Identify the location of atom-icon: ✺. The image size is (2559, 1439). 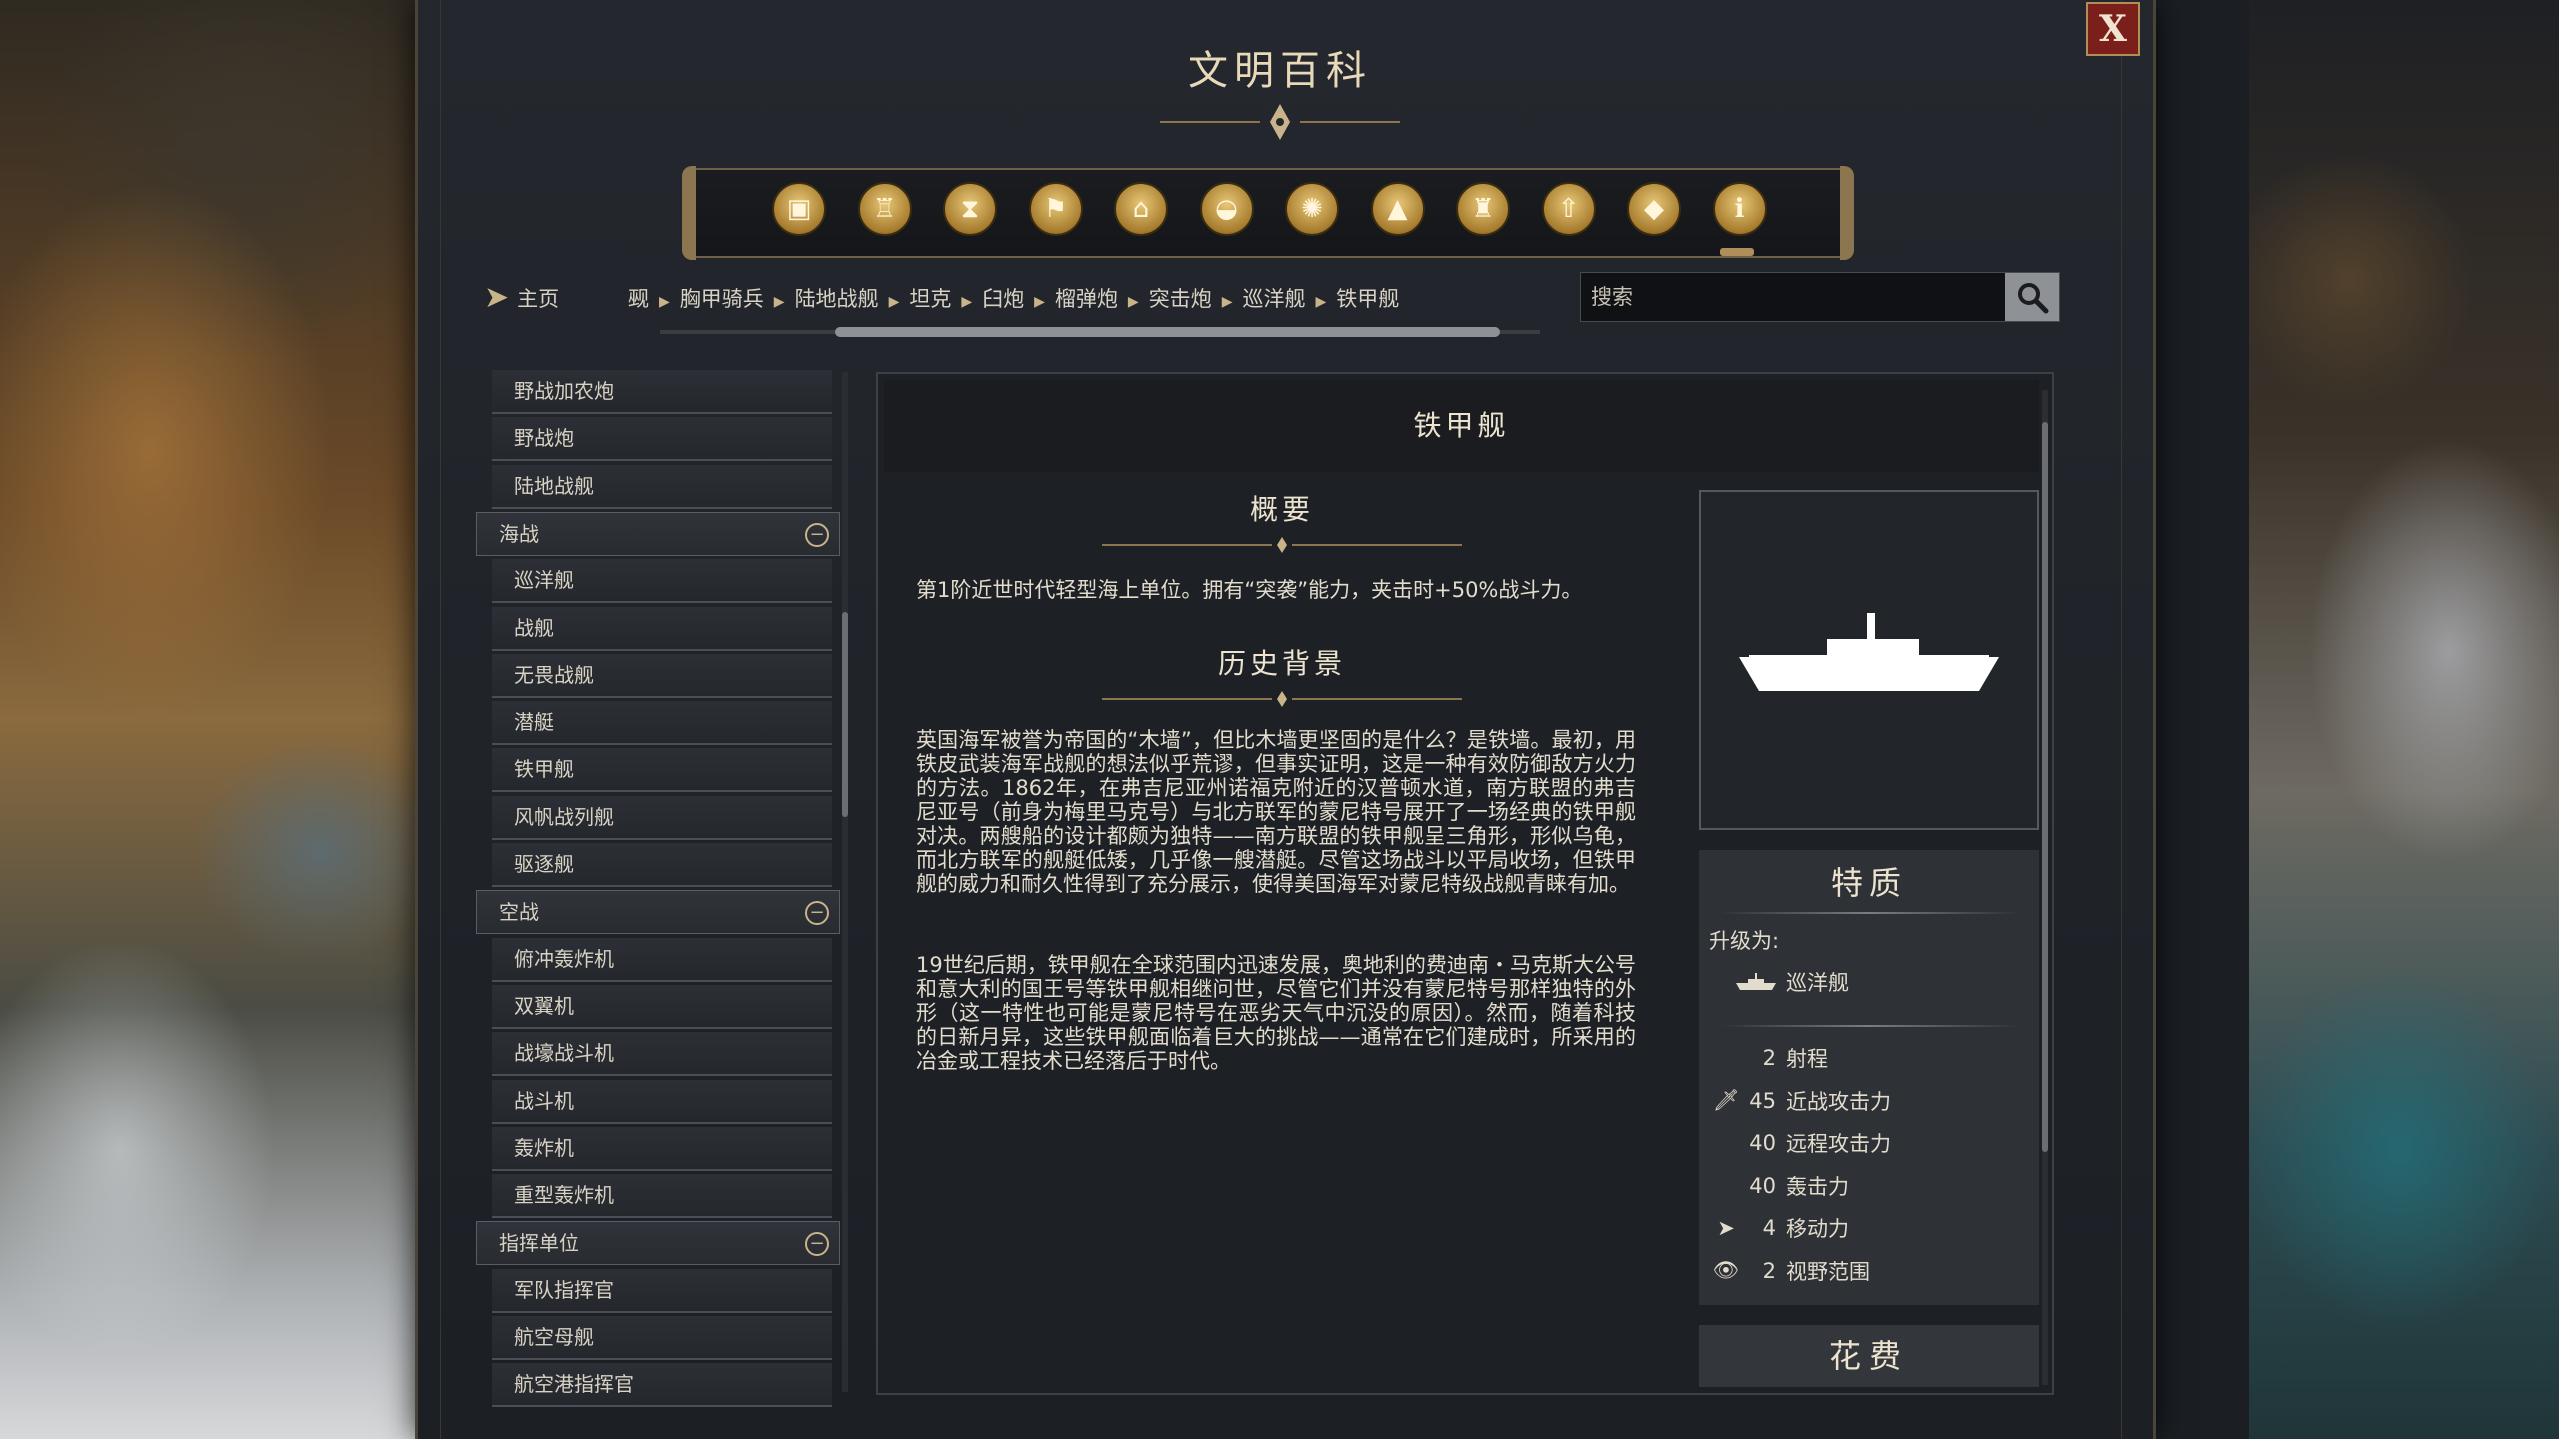
(1312, 209).